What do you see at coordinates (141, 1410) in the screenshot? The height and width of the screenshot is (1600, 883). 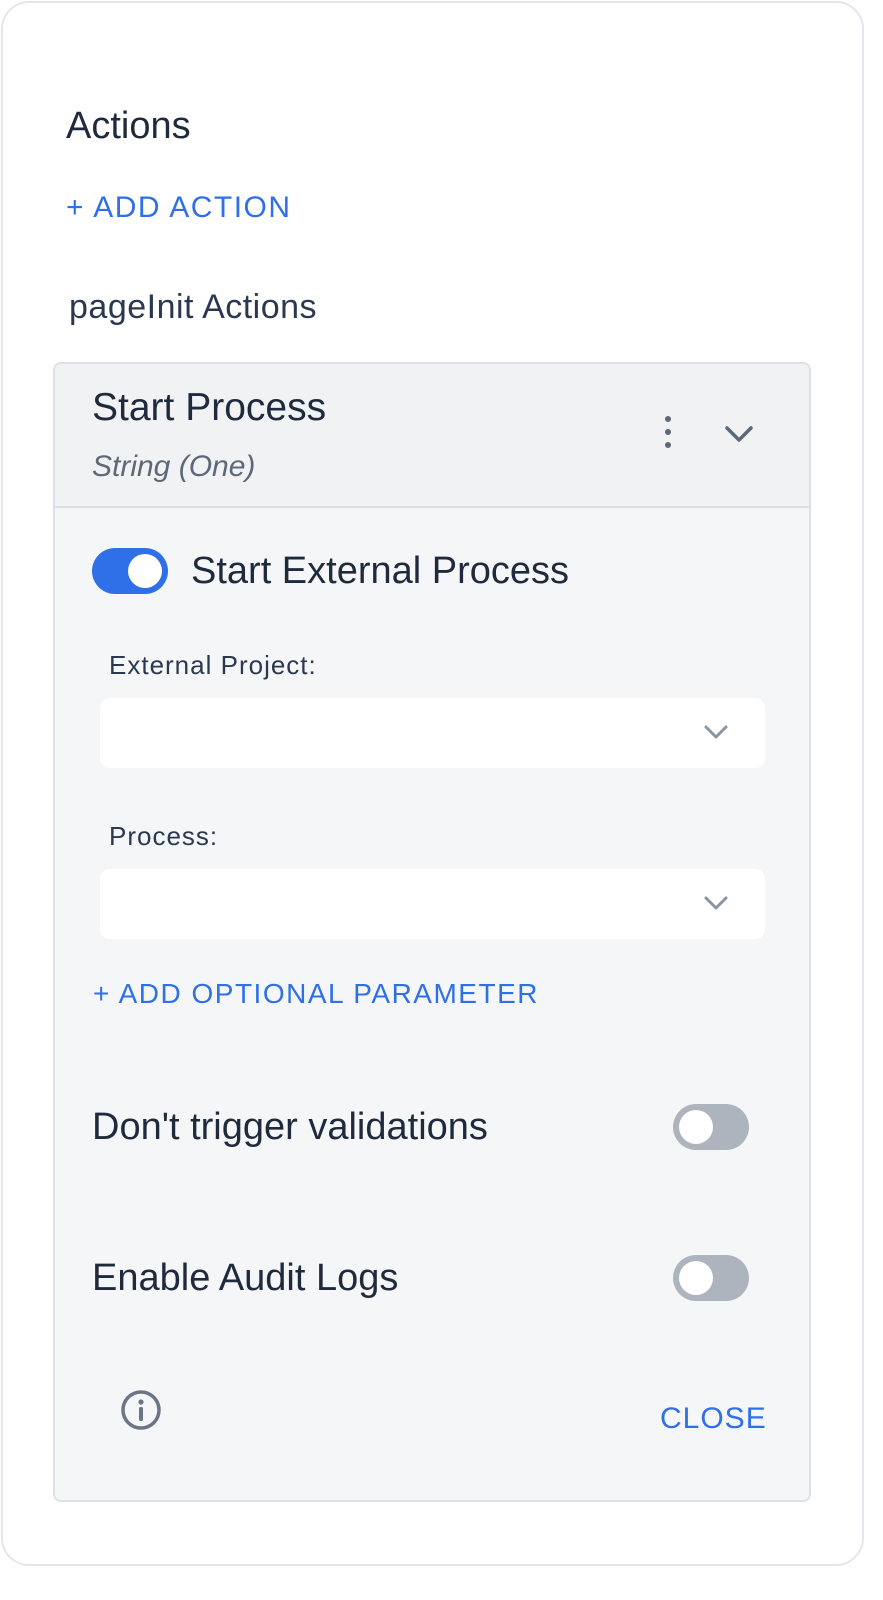 I see `info-icon` at bounding box center [141, 1410].